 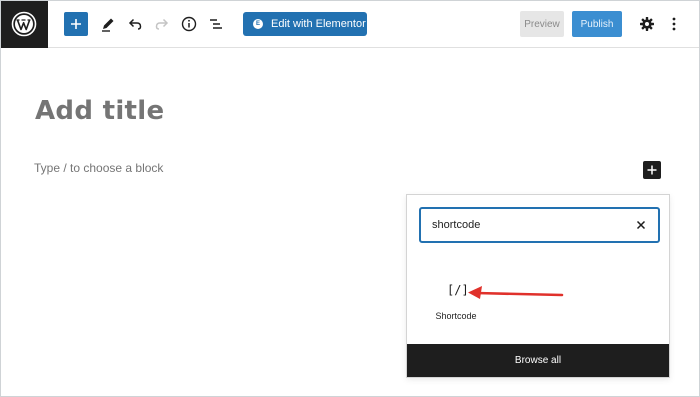 I want to click on redo-button, so click(x=162, y=24).